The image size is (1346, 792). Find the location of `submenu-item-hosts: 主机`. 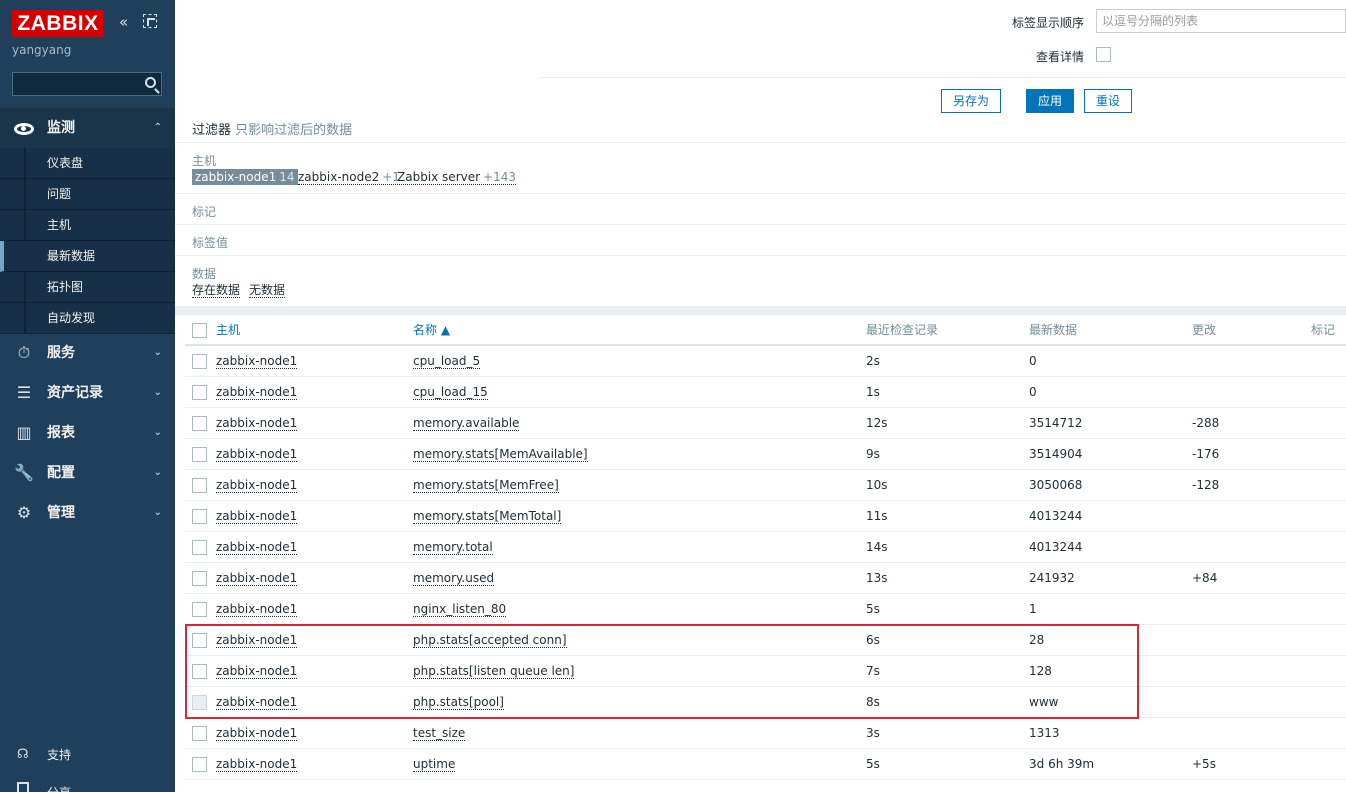

submenu-item-hosts: 主机 is located at coordinates (87, 225).